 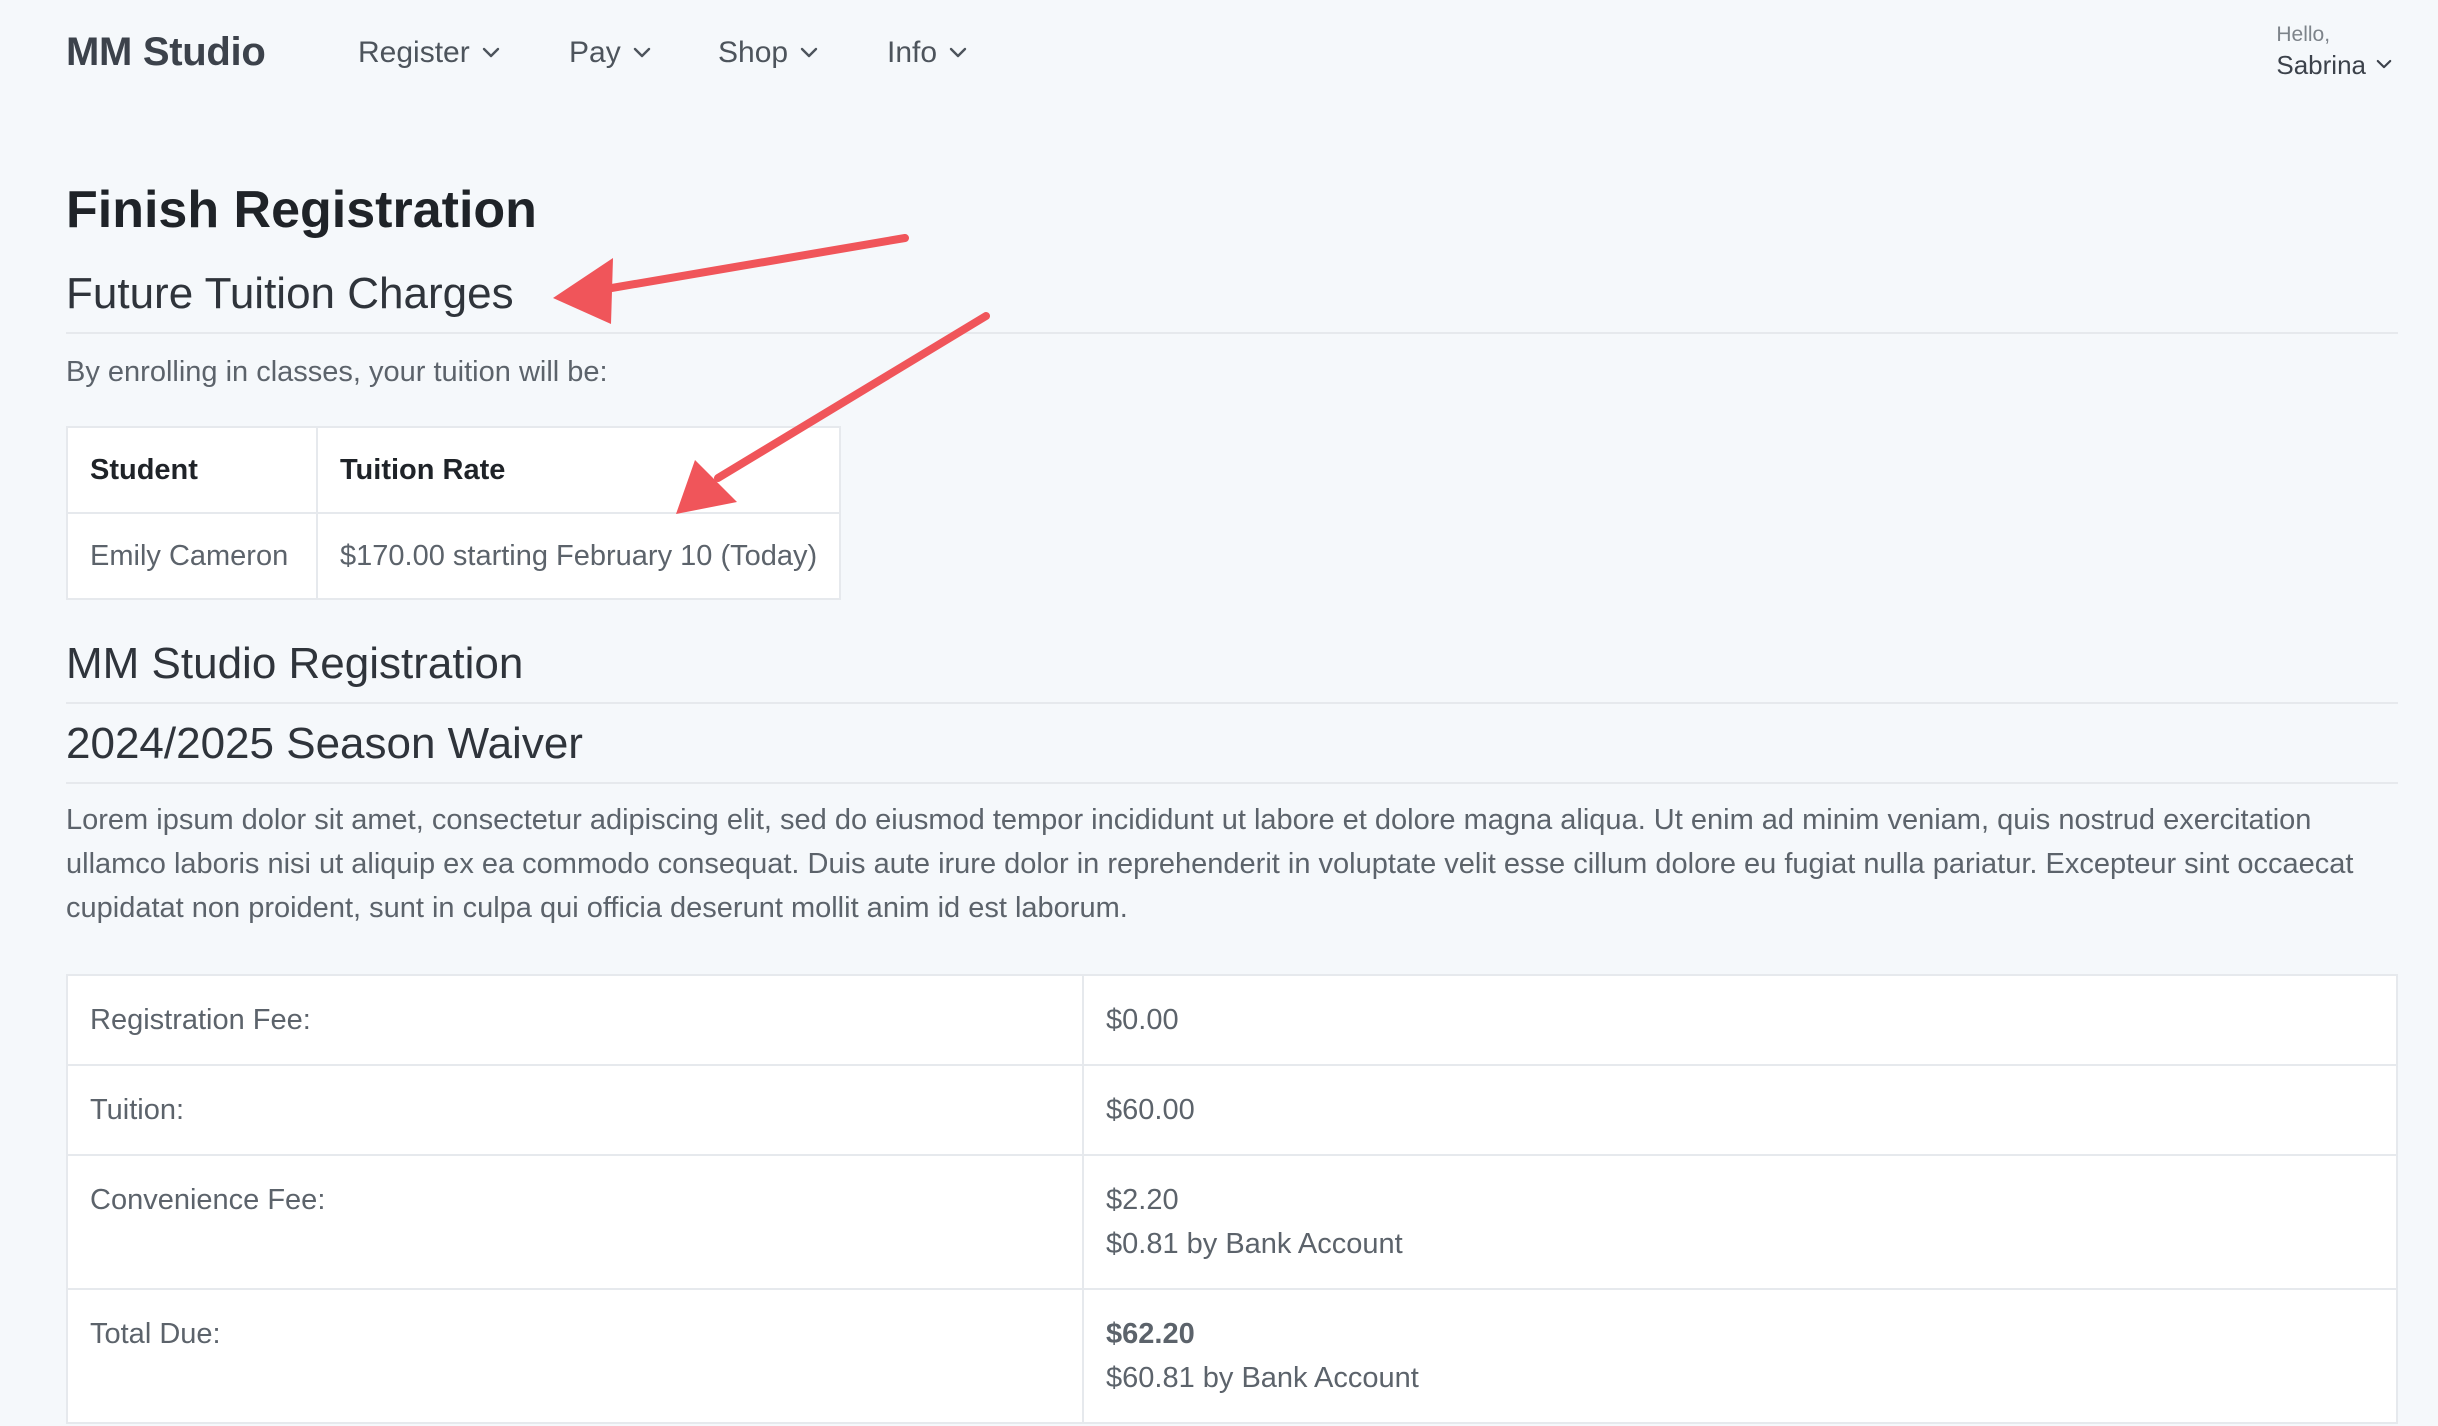 I want to click on brand-logo: MM Studio, so click(x=166, y=52).